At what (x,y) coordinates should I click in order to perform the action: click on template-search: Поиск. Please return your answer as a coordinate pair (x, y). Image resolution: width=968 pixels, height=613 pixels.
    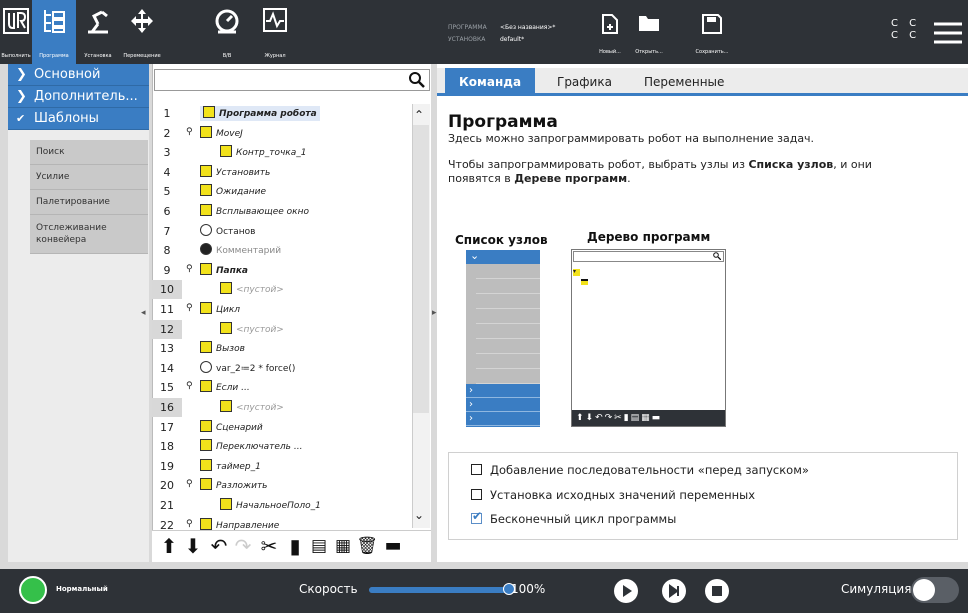
    Looking at the image, I should click on (89, 152).